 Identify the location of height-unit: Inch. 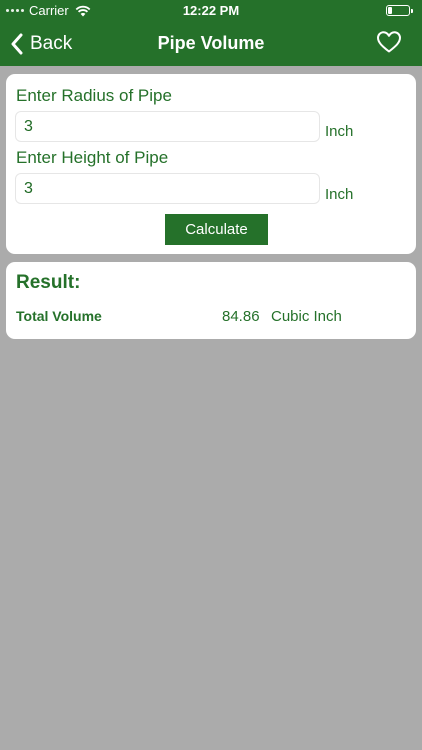
(339, 194).